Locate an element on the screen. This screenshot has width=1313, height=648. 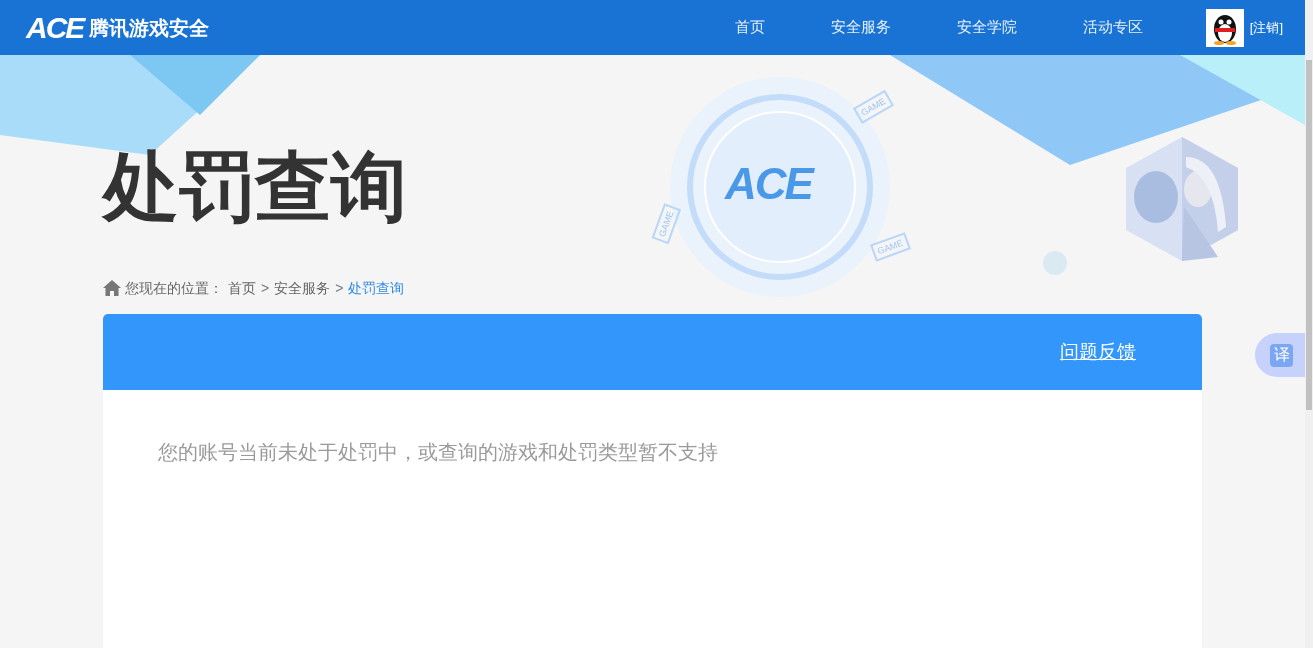
nav-link: 安全服务 is located at coordinates (860, 27).